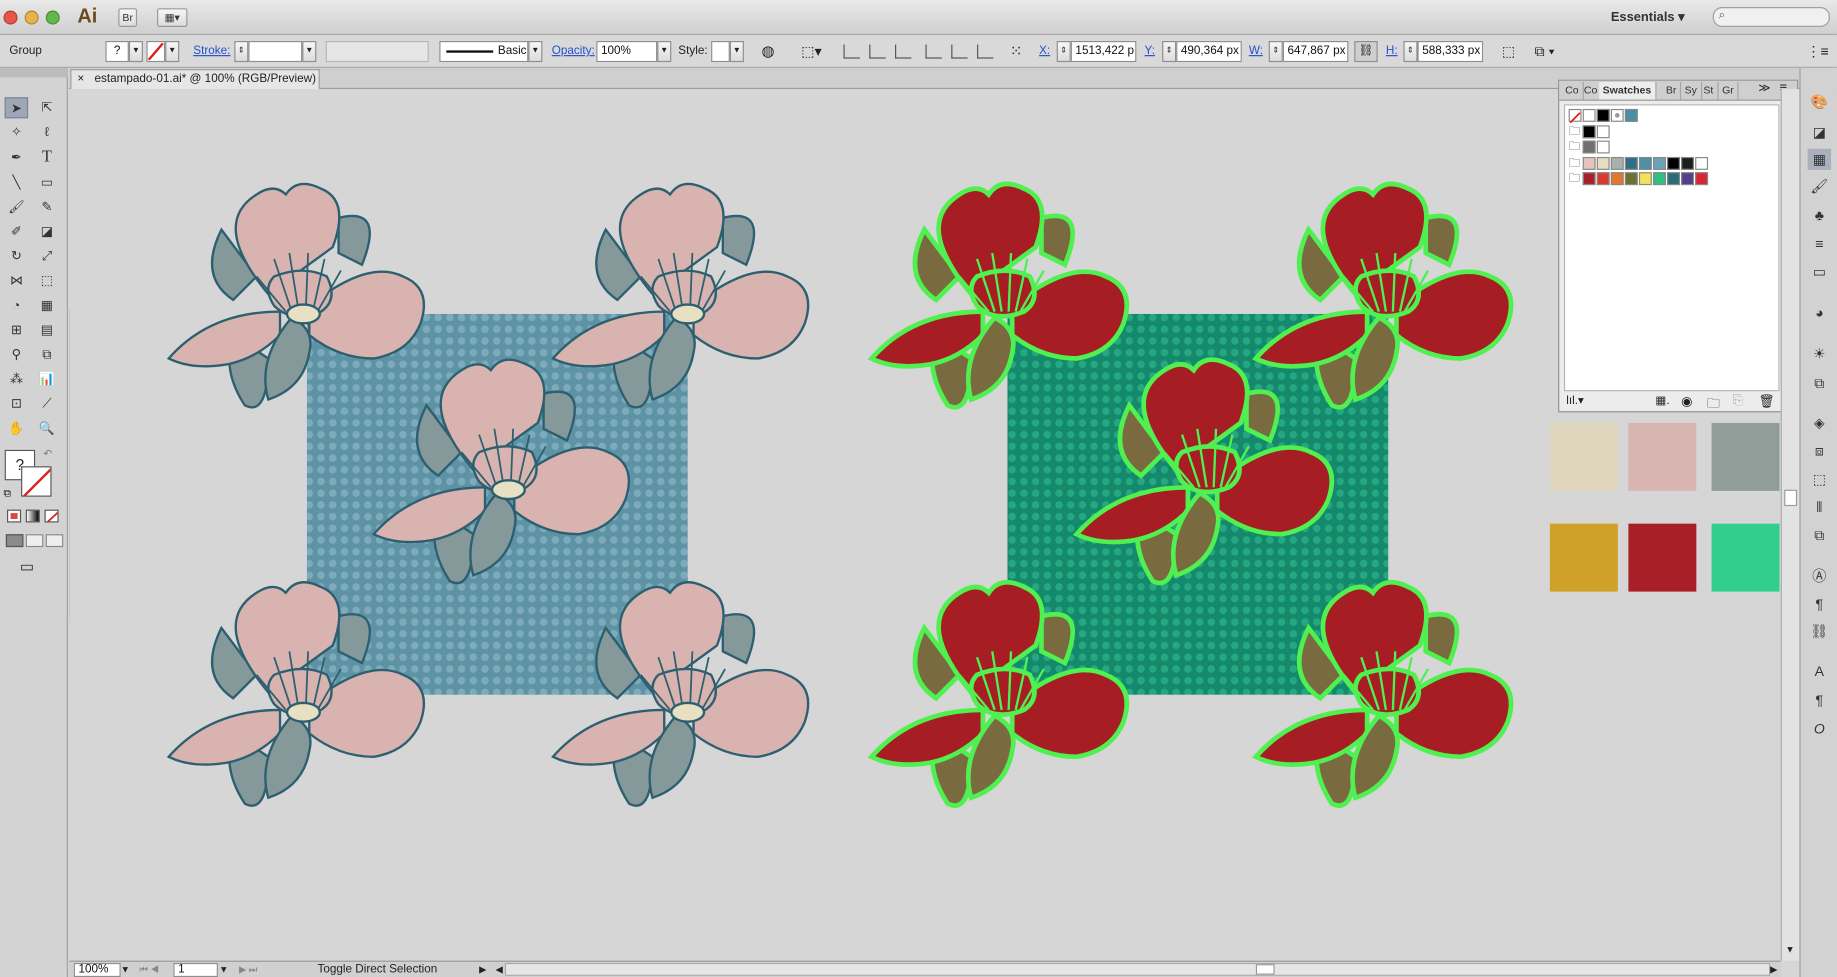  What do you see at coordinates (46, 207) in the screenshot?
I see `pencil-tool: ✎` at bounding box center [46, 207].